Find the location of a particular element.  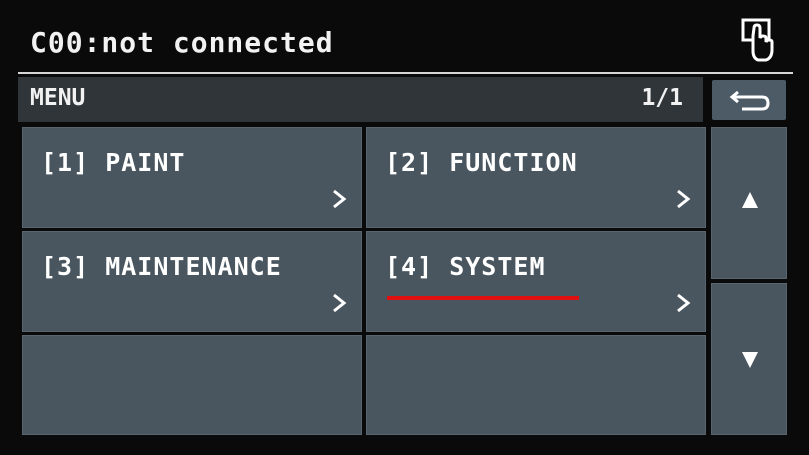

menu-item-function: [2] FUNCTION is located at coordinates (536, 177).